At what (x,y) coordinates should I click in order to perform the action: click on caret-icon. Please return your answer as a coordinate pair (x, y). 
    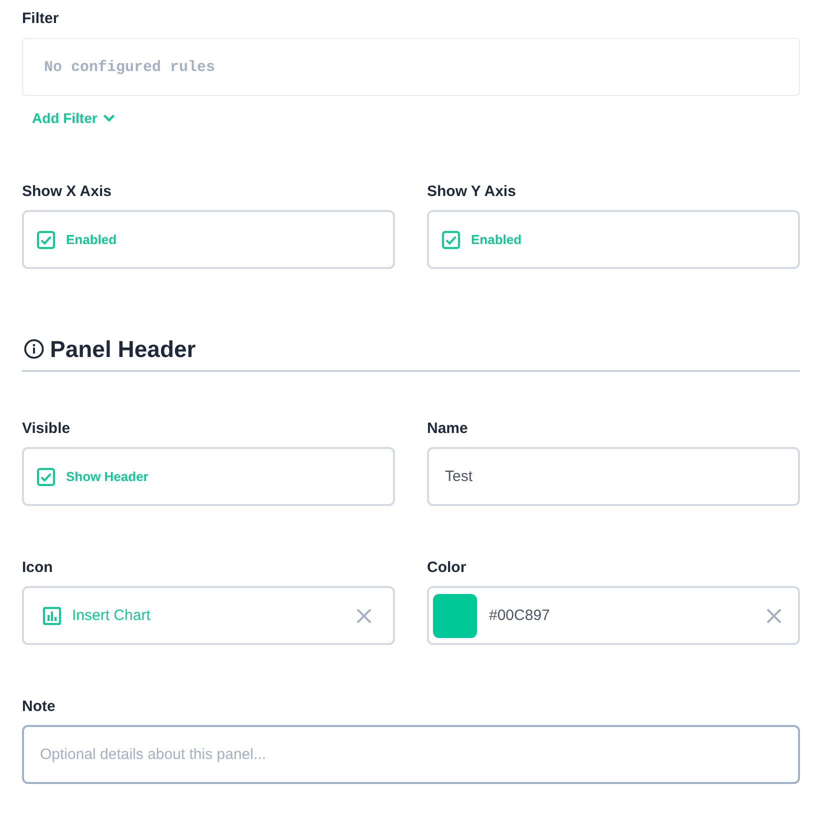
    Looking at the image, I should click on (109, 118).